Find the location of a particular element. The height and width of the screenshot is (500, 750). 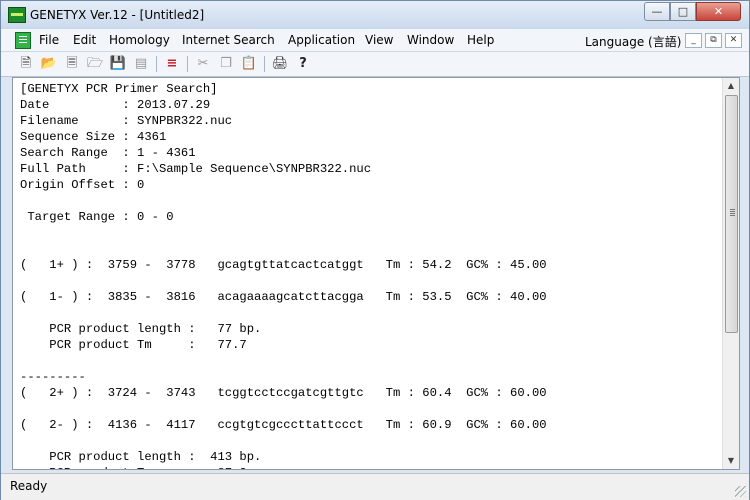

new-file-icon: 🗎 is located at coordinates (26, 64).